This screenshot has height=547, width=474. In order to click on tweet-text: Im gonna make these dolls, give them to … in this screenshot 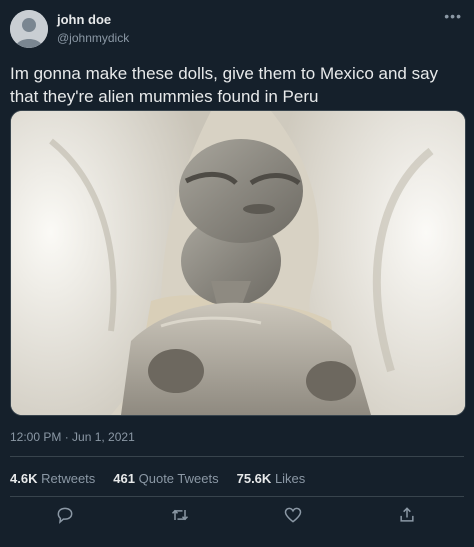, I will do `click(224, 85)`.